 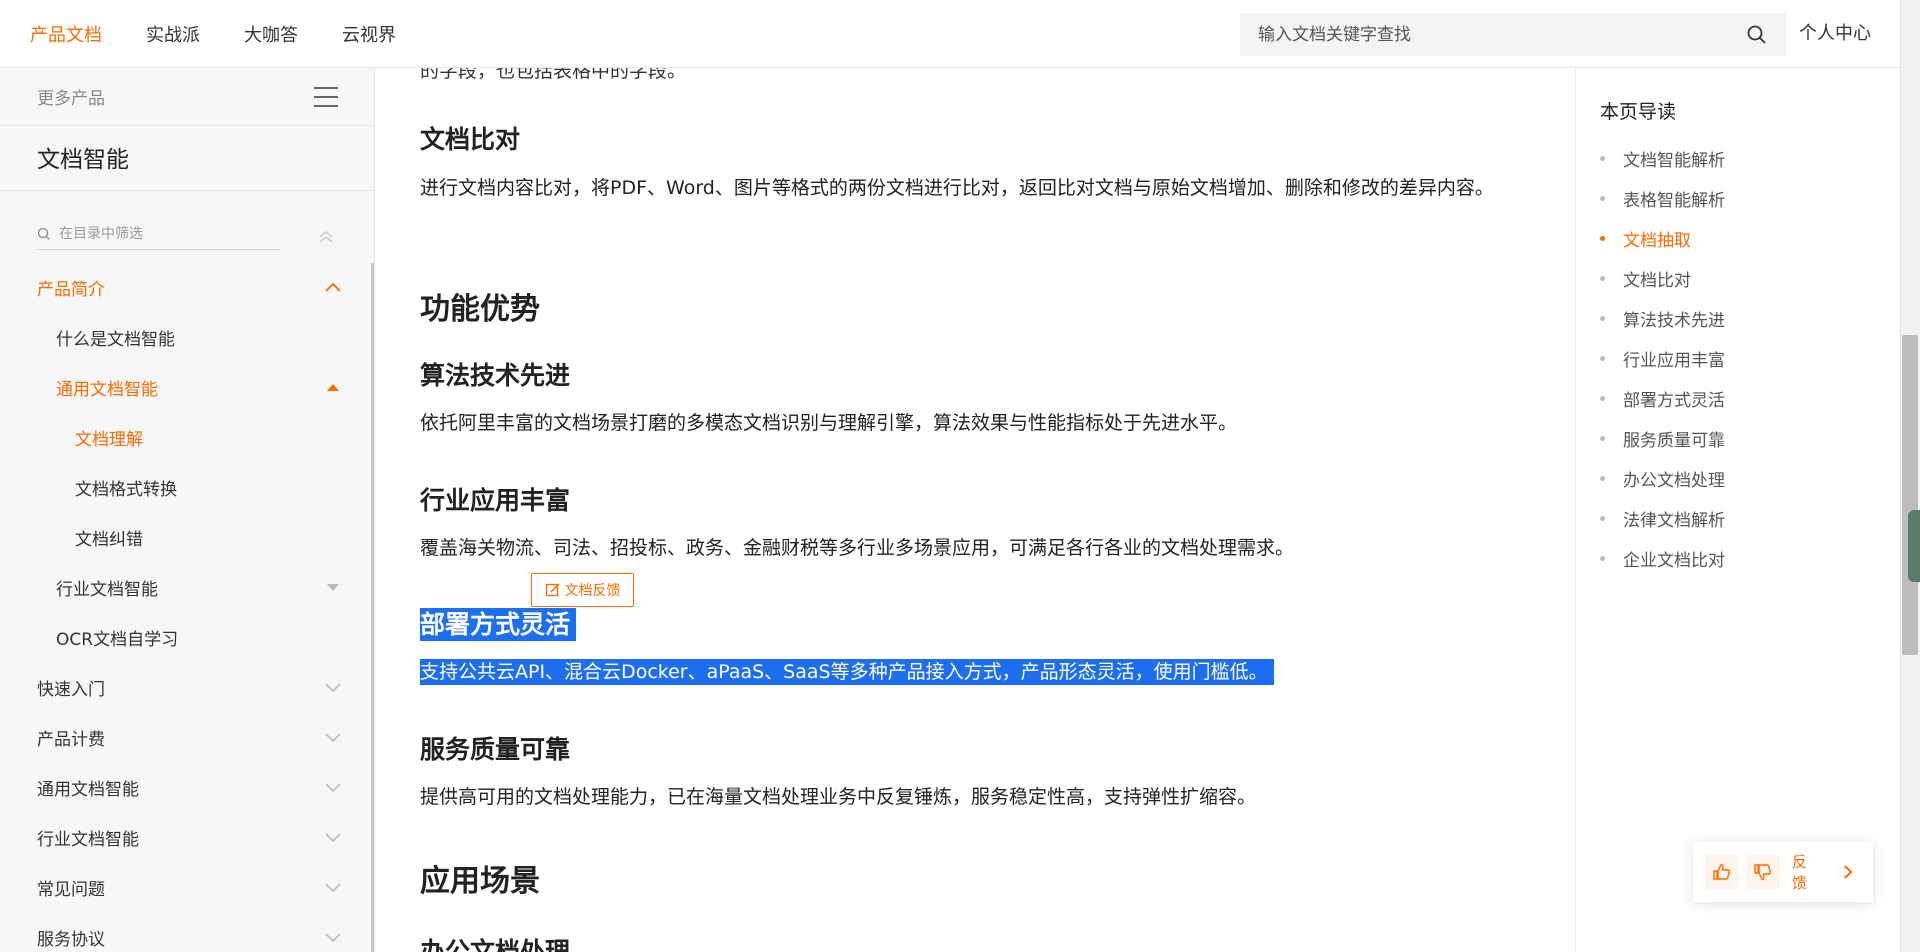 I want to click on sidebar-divider, so click(x=187, y=190).